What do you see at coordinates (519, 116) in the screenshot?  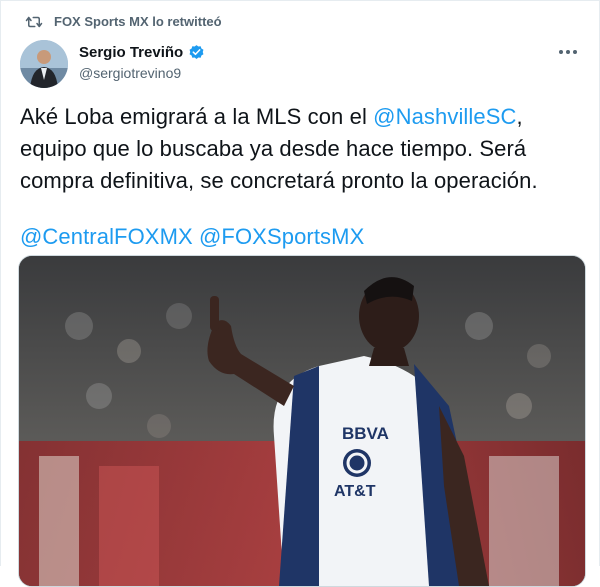 I see `tweet-text-line1-tail: ,` at bounding box center [519, 116].